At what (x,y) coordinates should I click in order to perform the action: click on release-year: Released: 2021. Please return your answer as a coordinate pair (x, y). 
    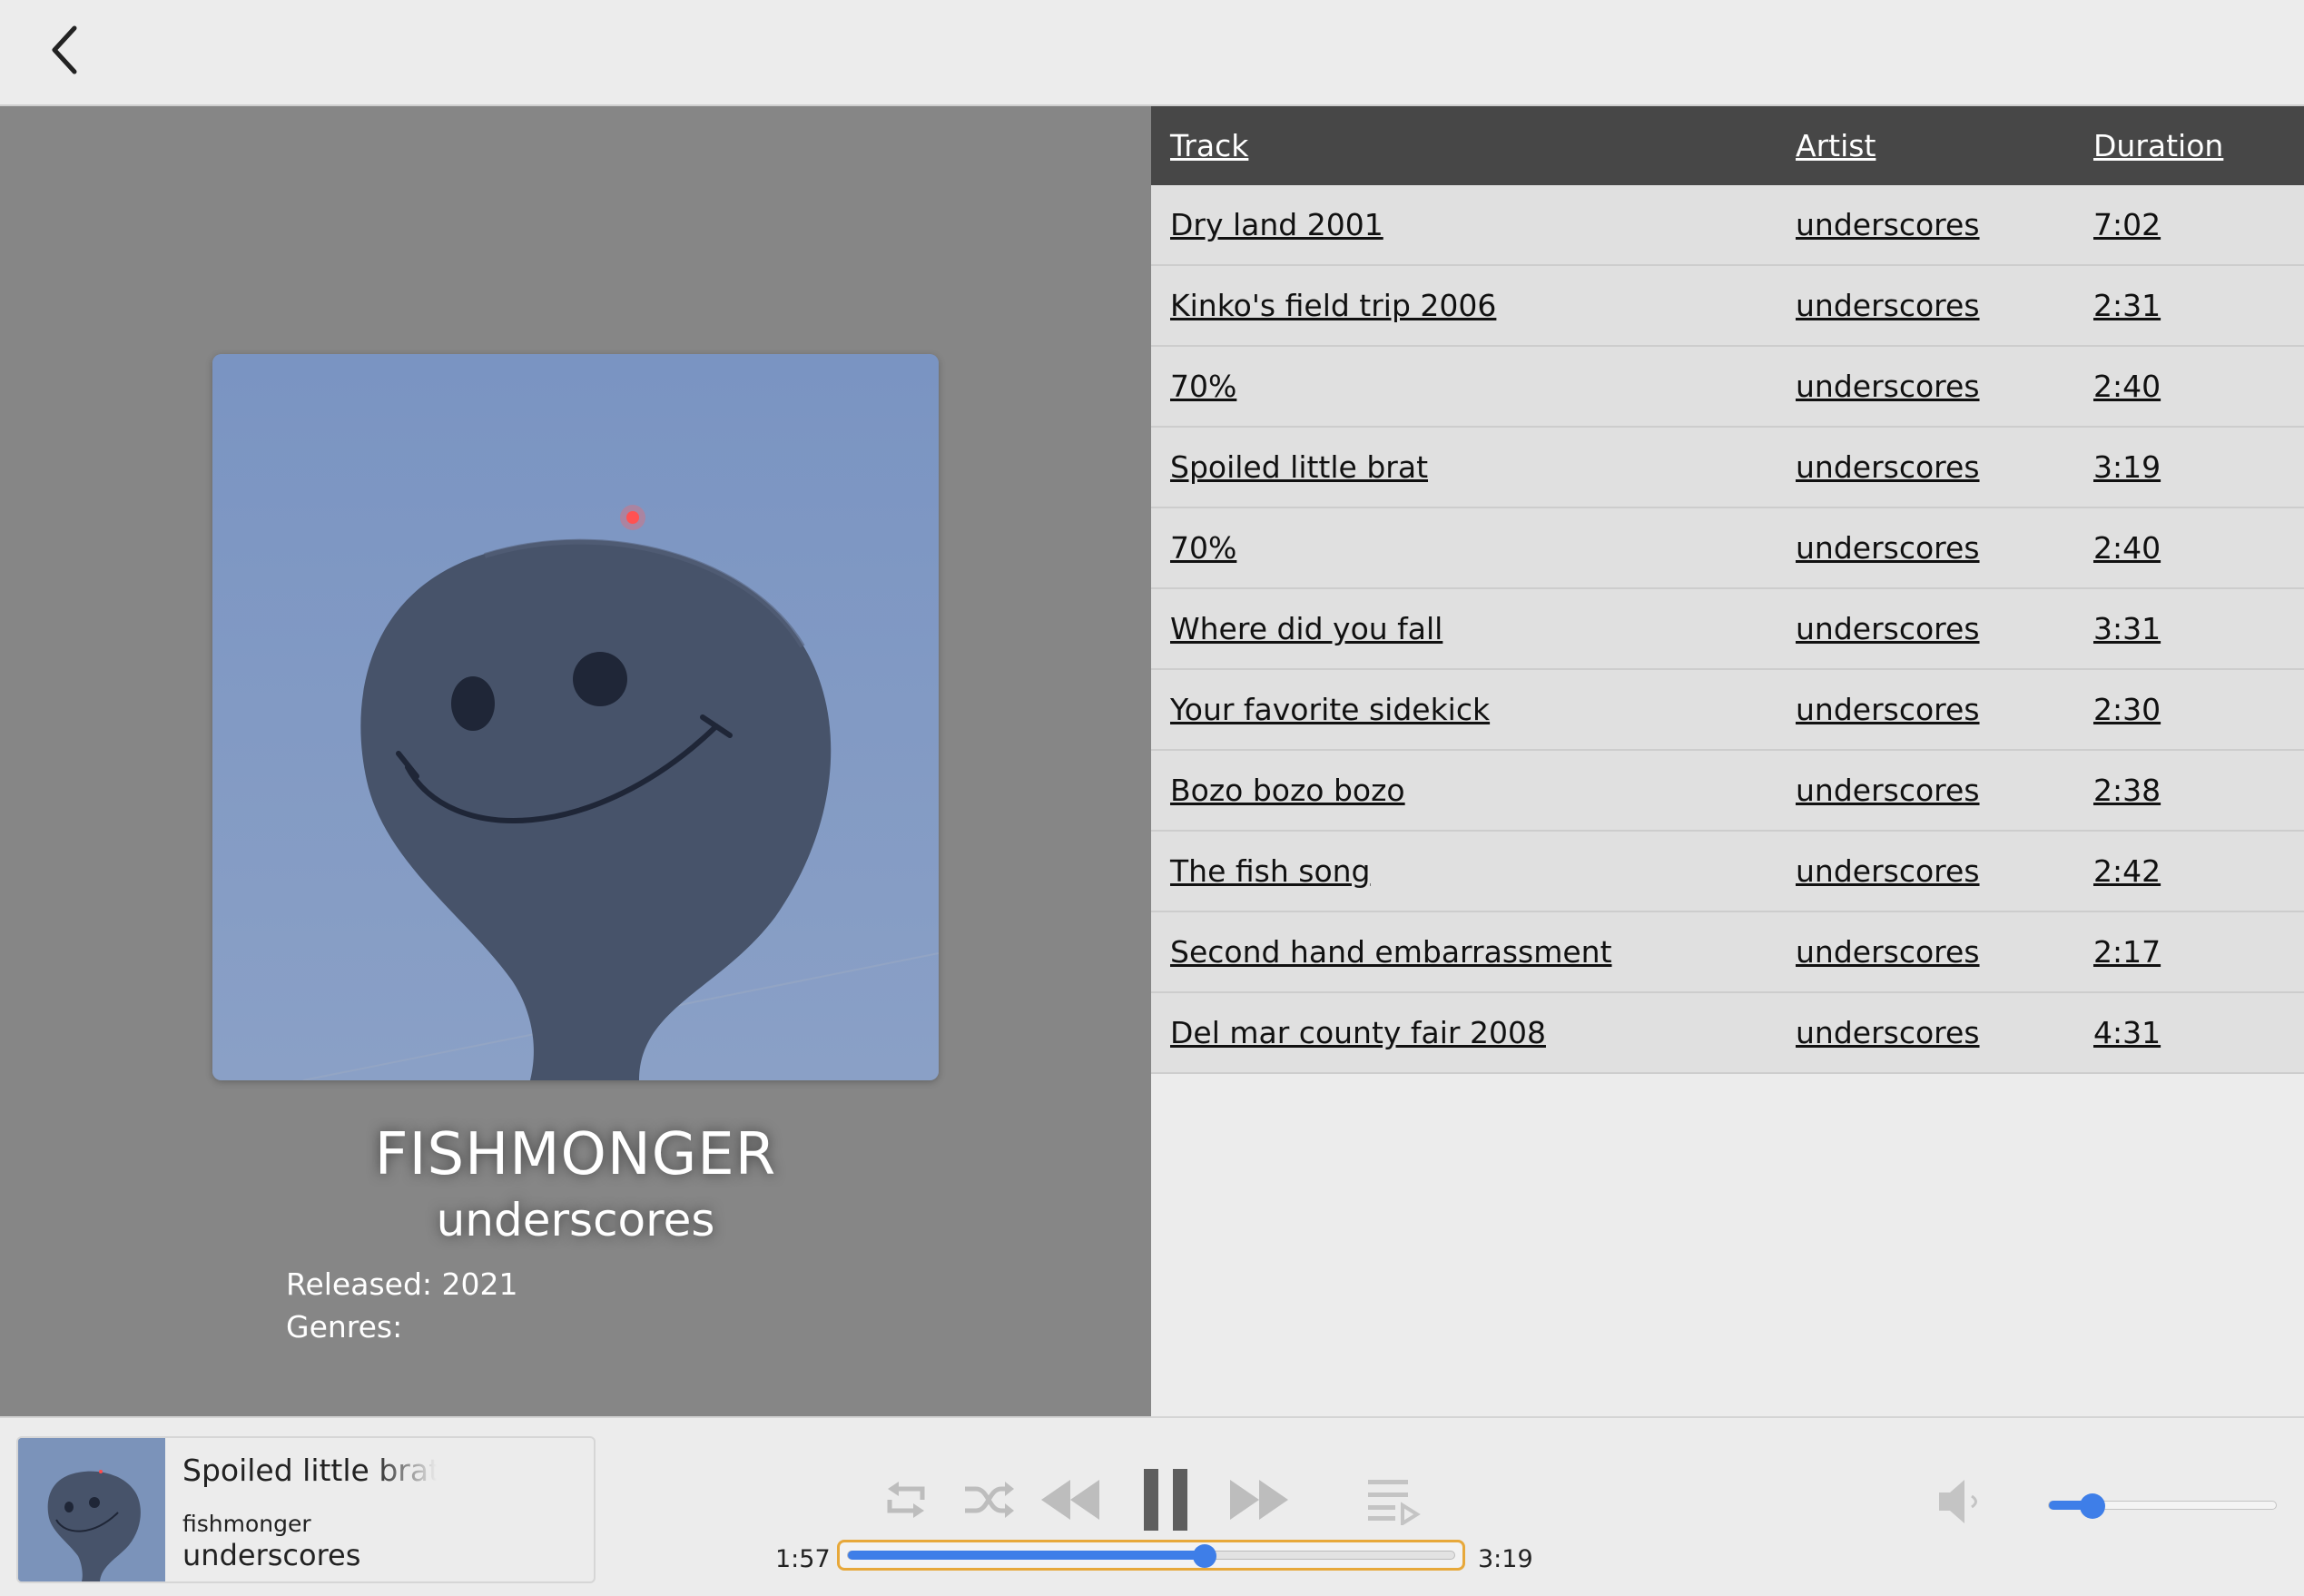
    Looking at the image, I should click on (402, 1284).